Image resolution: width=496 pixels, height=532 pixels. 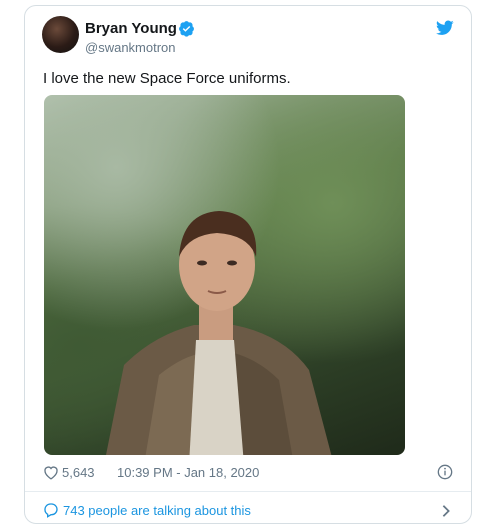 What do you see at coordinates (78, 472) in the screenshot?
I see `like-count: 5,643` at bounding box center [78, 472].